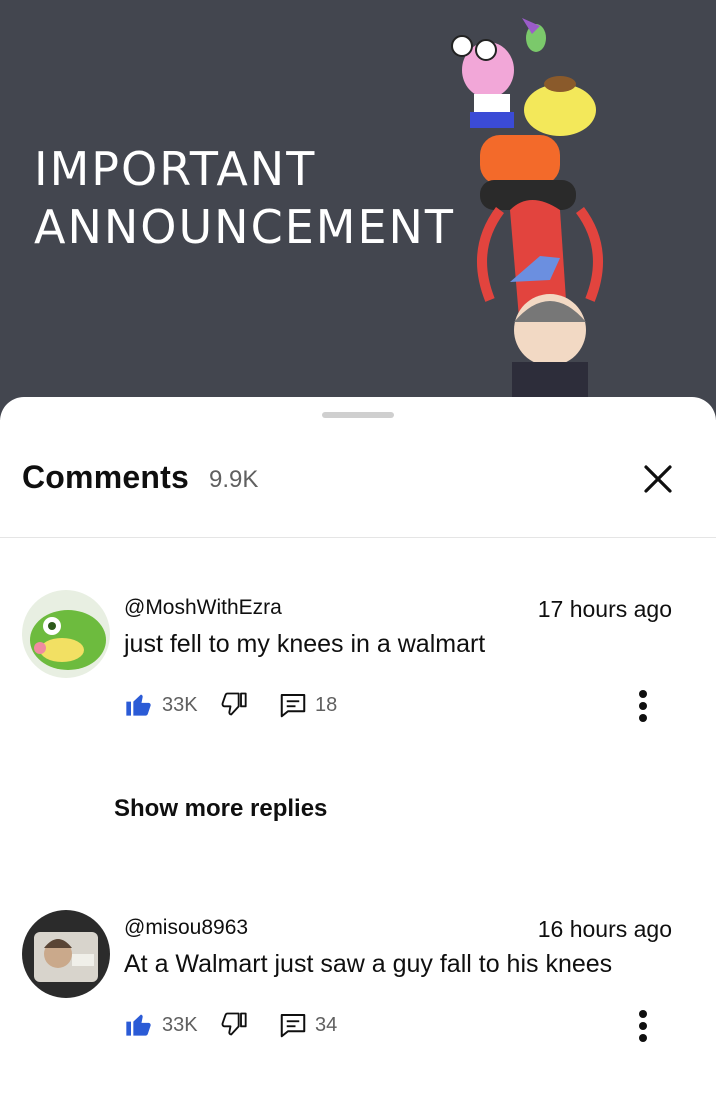 The image size is (716, 1096). Describe the element at coordinates (234, 479) in the screenshot. I see `comments-count: 9.9K` at that location.